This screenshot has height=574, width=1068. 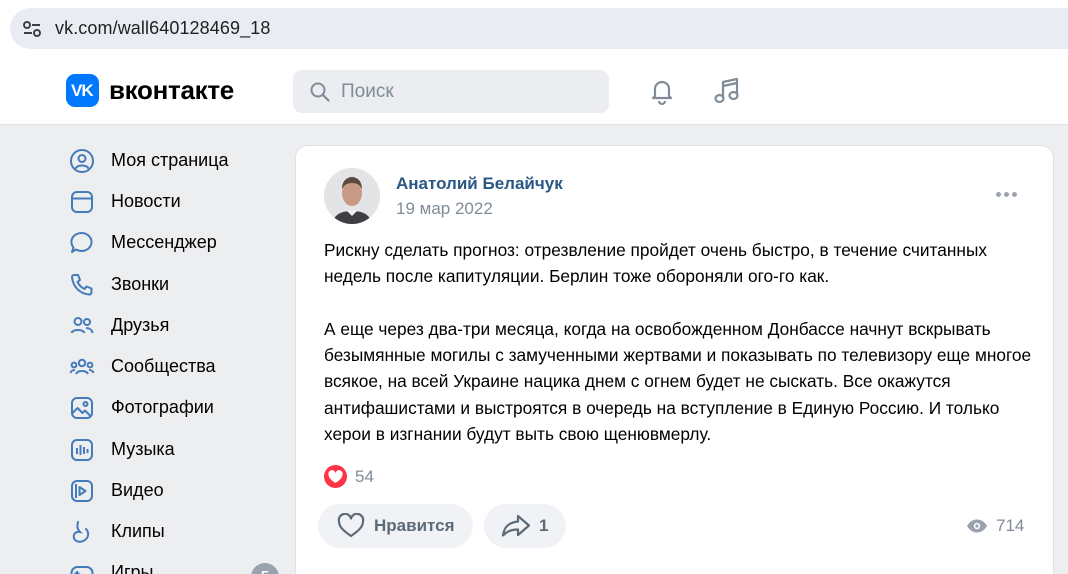 I want to click on sidebar-item-label: Друзья, so click(x=140, y=325).